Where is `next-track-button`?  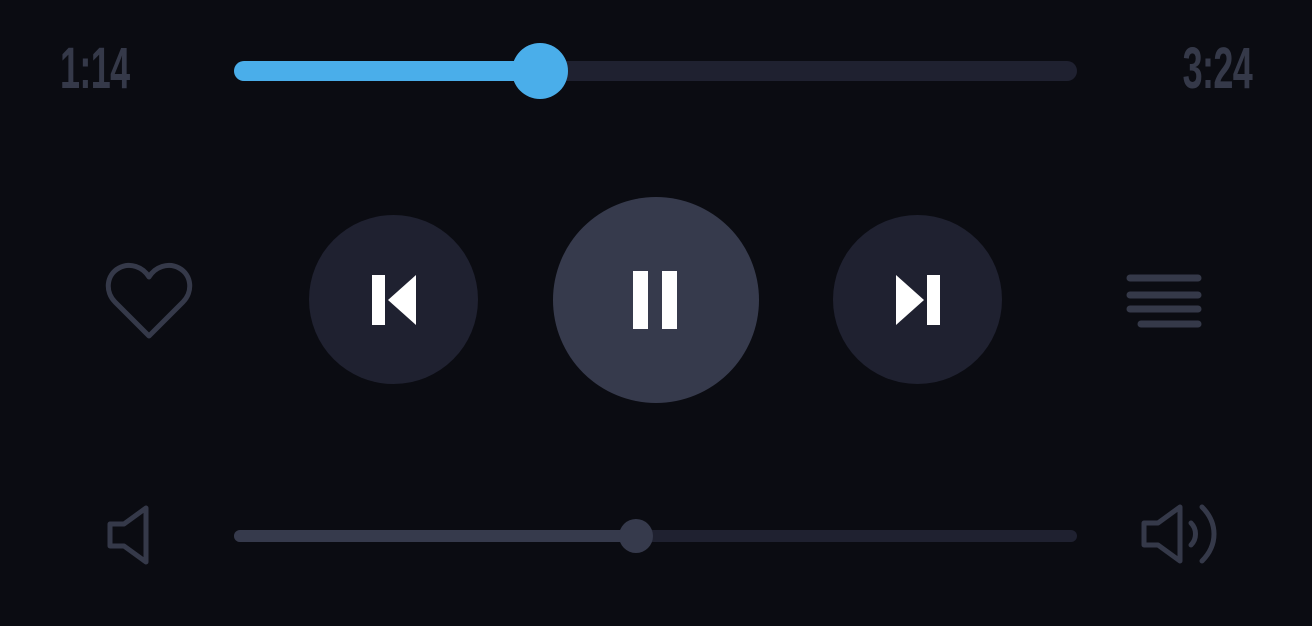
next-track-button is located at coordinates (917, 299).